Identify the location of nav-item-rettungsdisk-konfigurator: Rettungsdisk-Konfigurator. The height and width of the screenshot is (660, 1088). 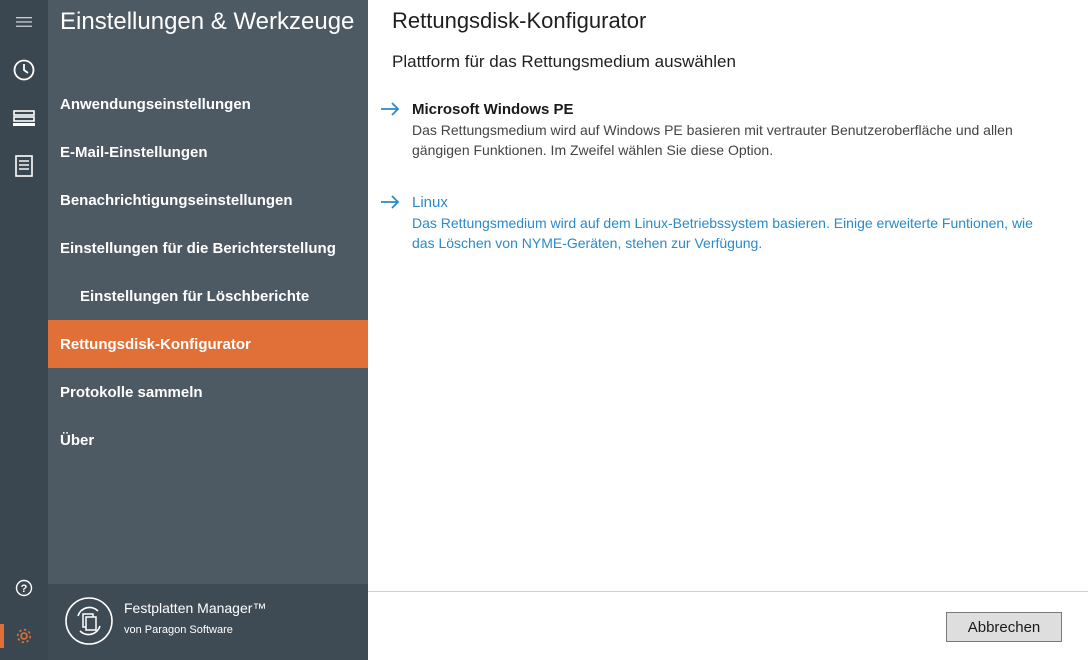
(208, 344).